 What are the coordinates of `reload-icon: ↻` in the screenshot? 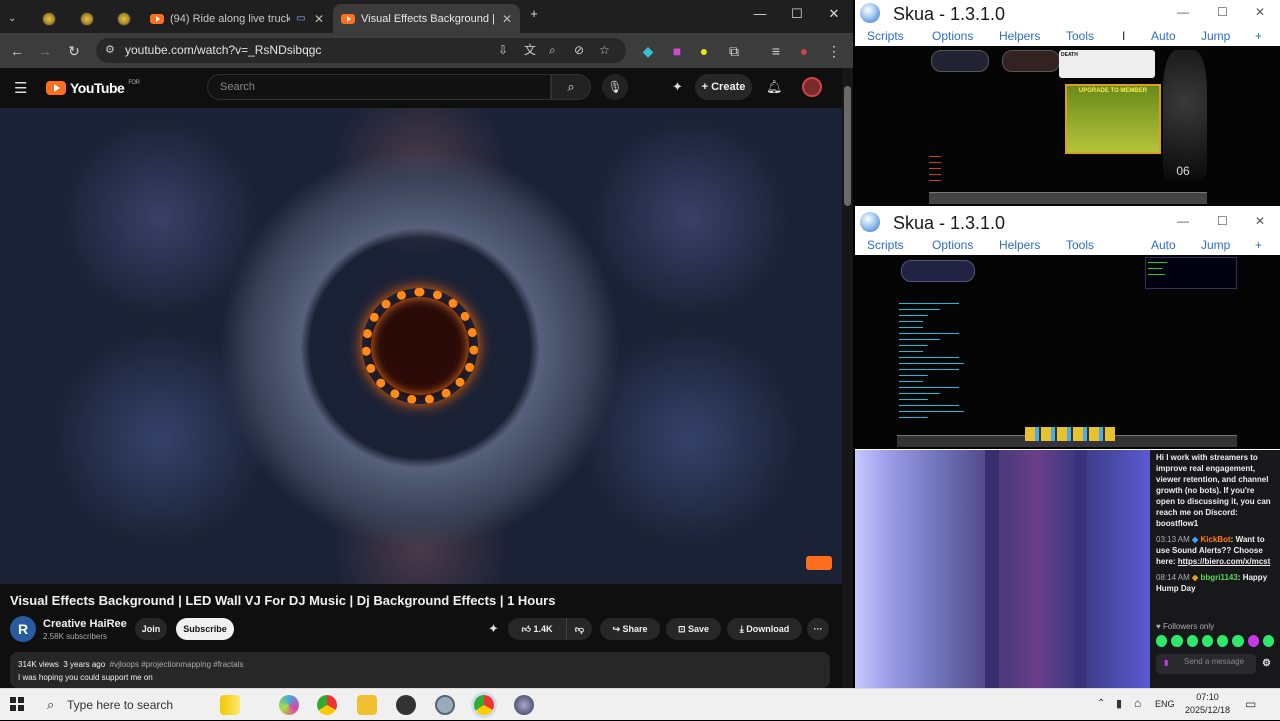 It's located at (74, 51).